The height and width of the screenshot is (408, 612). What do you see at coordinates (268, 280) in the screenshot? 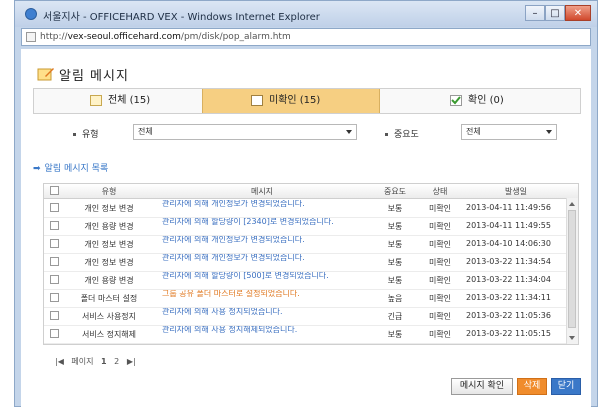
I see `row-message: 관리자에 의해 할당량이 [500]로 변경되었습니다.` at bounding box center [268, 280].